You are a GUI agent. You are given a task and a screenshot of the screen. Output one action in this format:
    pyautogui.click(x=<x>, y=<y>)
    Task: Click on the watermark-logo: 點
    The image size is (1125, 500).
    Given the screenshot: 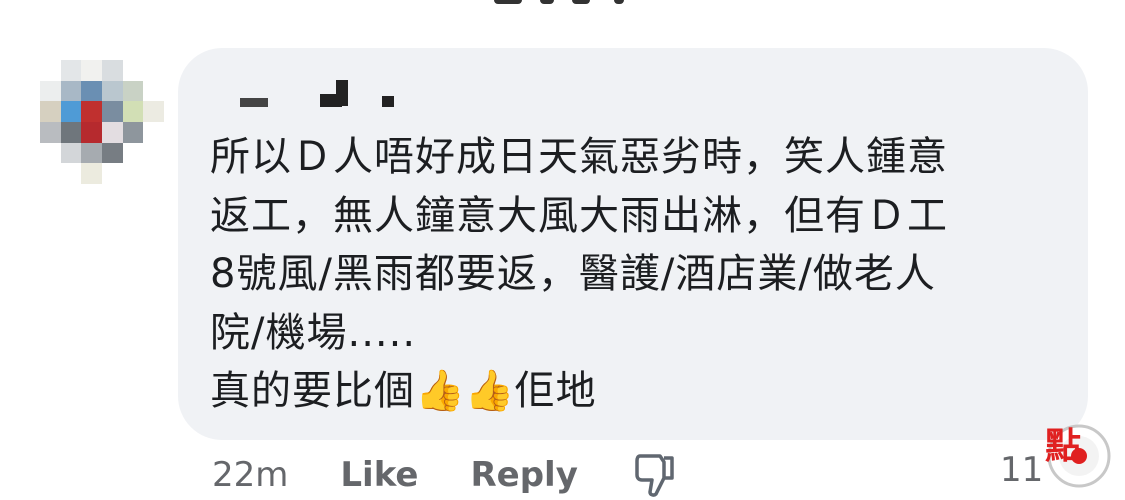 What is the action you would take?
    pyautogui.click(x=1070, y=455)
    